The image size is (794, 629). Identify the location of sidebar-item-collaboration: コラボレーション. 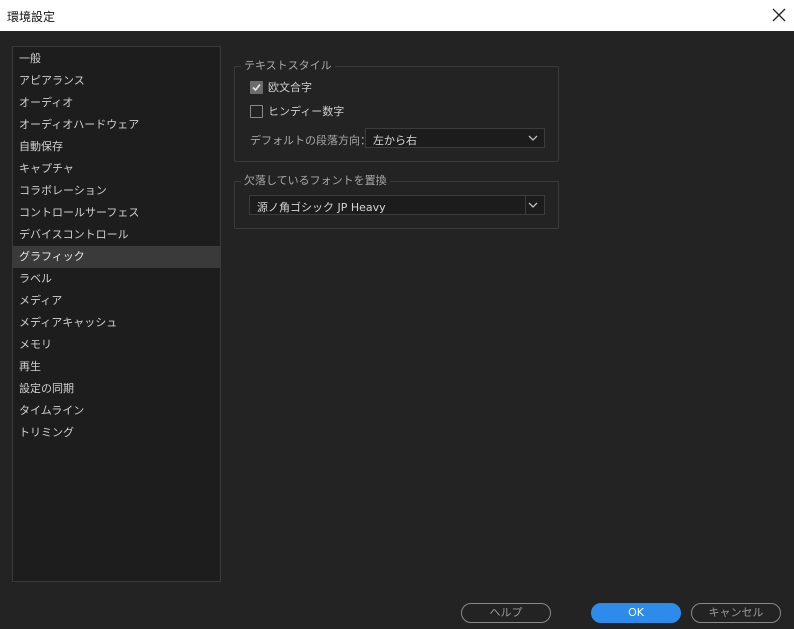
(116, 191).